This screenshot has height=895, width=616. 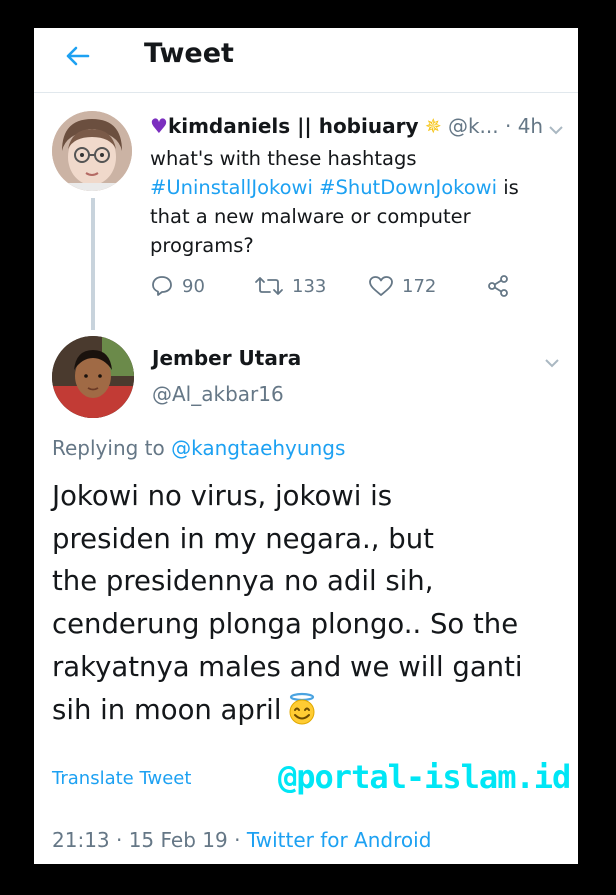 I want to click on retweet-button: 133, so click(x=290, y=286).